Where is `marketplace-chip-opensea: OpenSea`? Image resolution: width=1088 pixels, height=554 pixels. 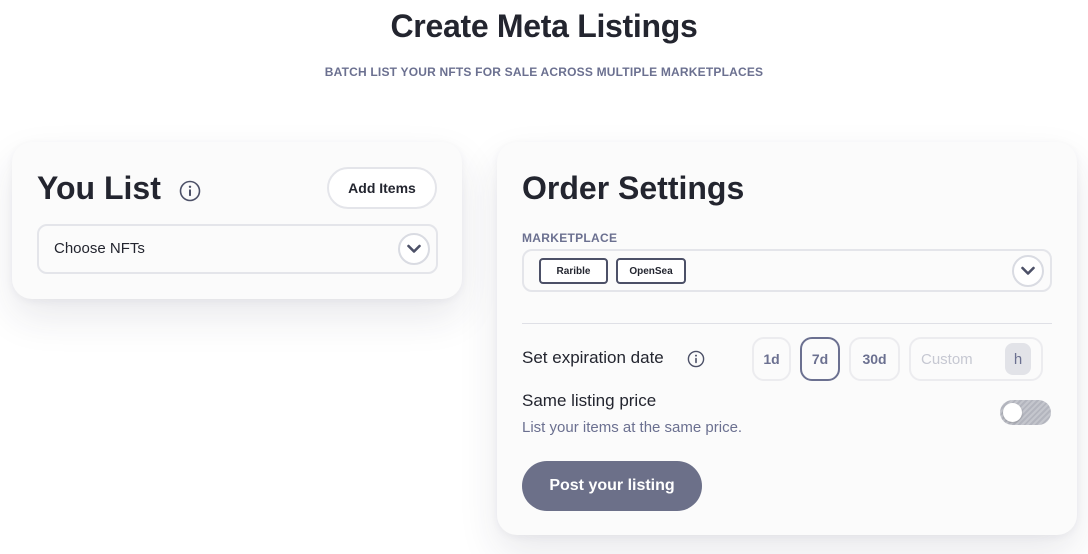
marketplace-chip-opensea: OpenSea is located at coordinates (651, 271).